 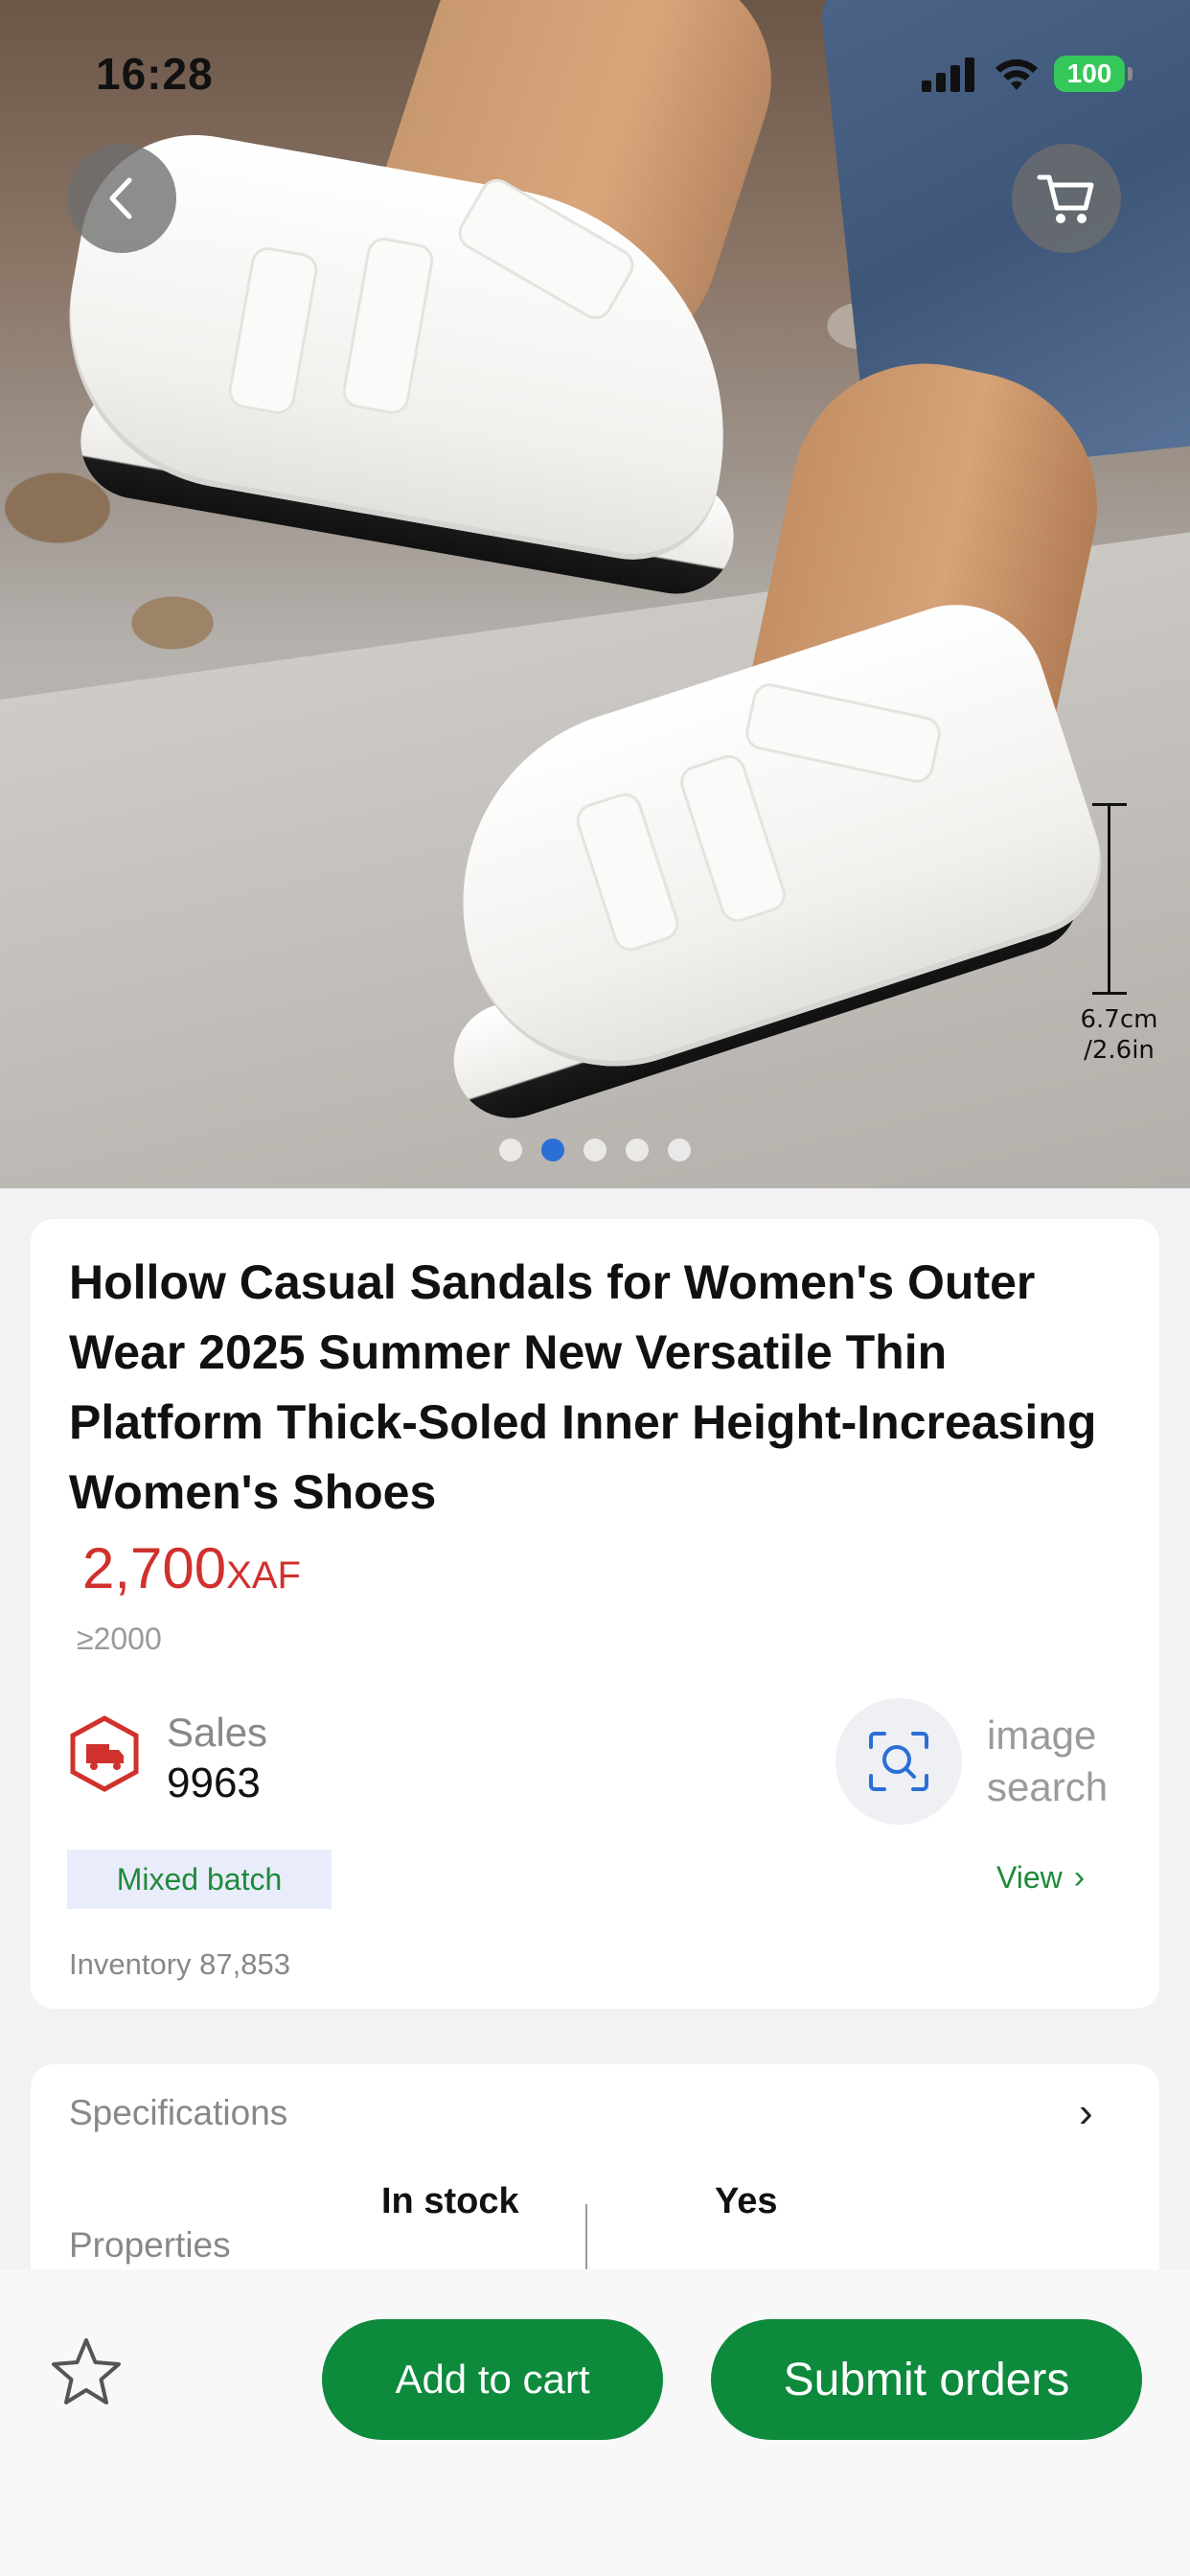 What do you see at coordinates (155, 74) in the screenshot?
I see `status-time: 16:28` at bounding box center [155, 74].